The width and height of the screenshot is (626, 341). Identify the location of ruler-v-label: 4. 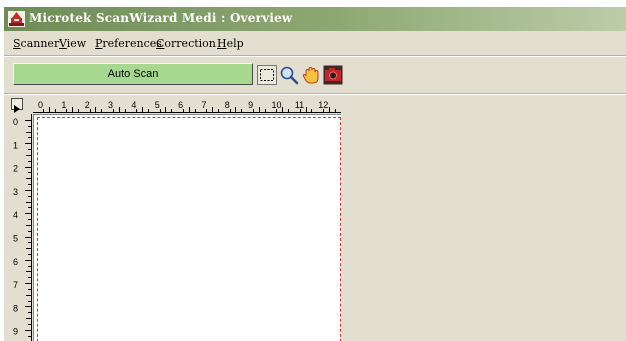
(15, 215).